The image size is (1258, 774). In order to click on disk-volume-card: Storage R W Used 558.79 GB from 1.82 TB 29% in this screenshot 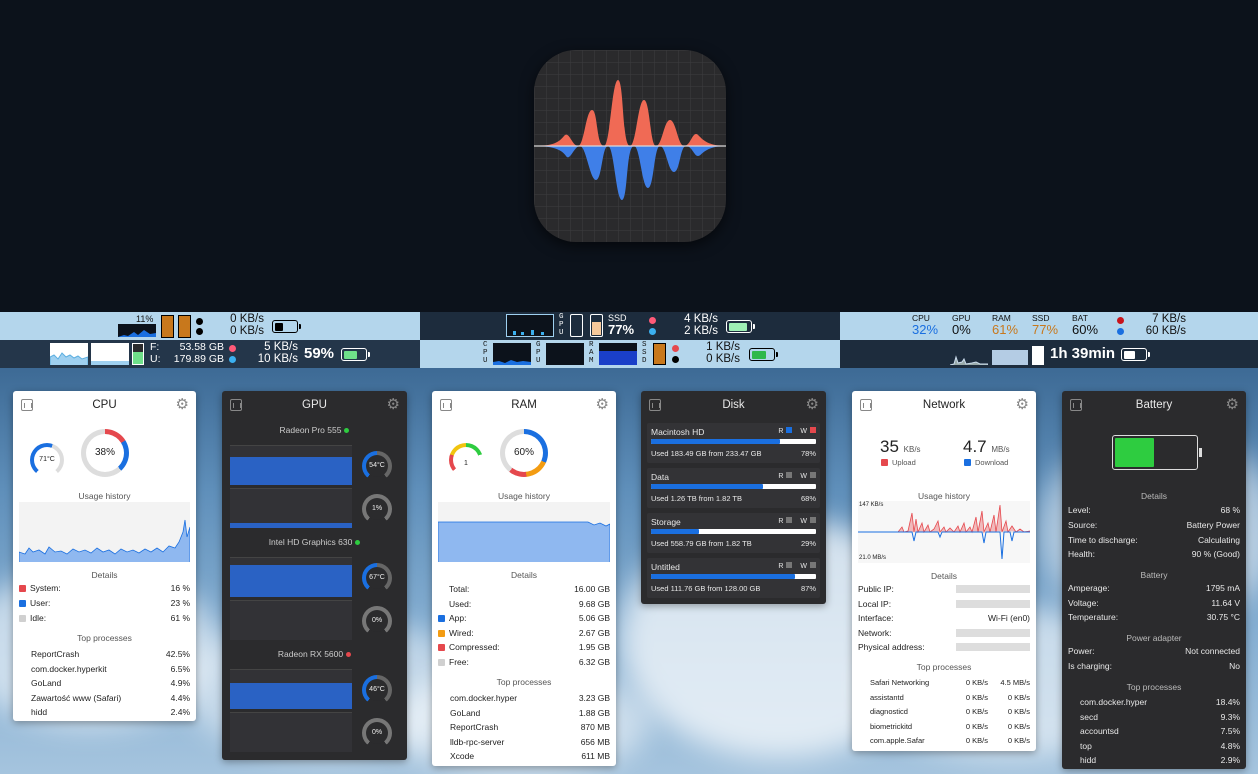, I will do `click(733, 533)`.